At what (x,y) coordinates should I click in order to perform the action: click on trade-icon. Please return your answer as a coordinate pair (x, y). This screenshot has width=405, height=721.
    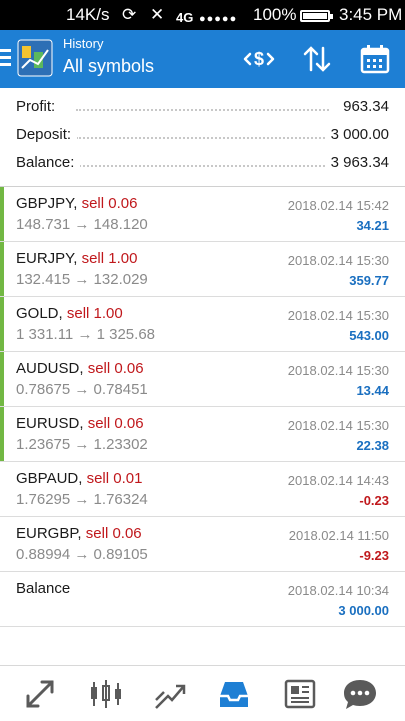
    Looking at the image, I should click on (170, 694).